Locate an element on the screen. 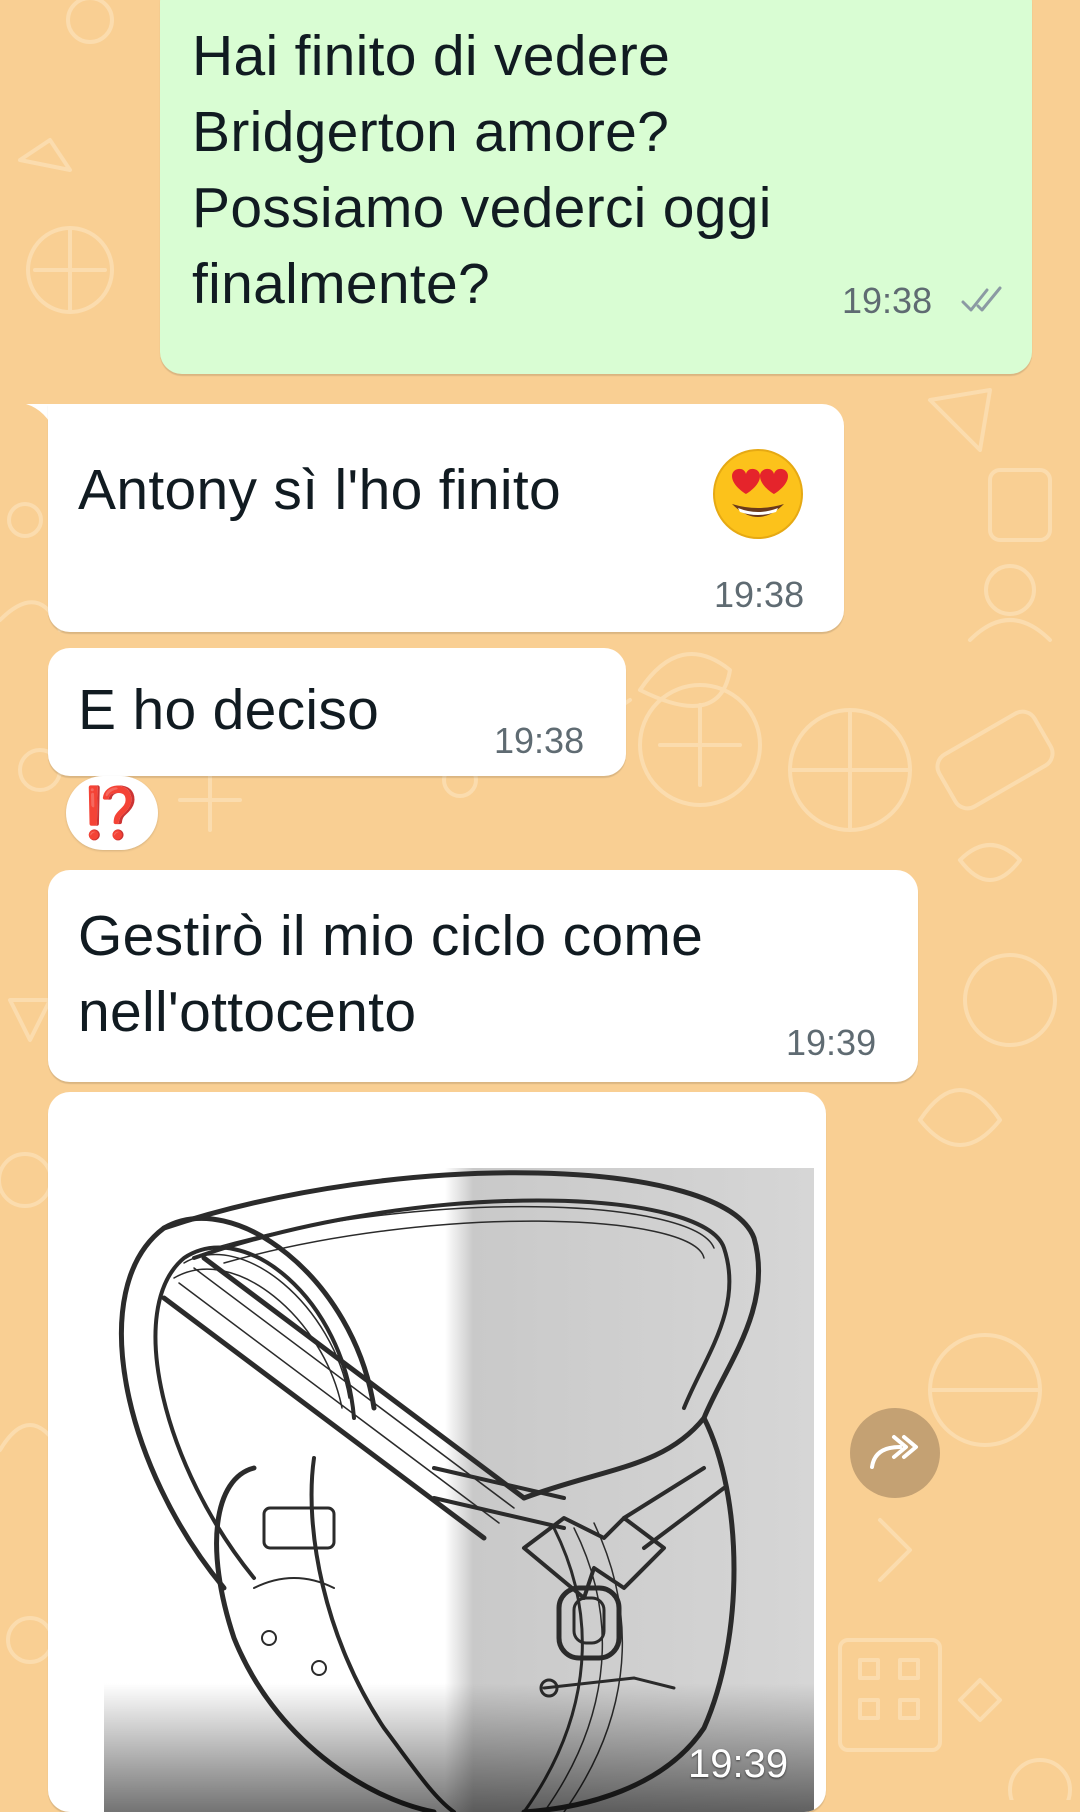  message-timestamp: 19:39 is located at coordinates (831, 1042).